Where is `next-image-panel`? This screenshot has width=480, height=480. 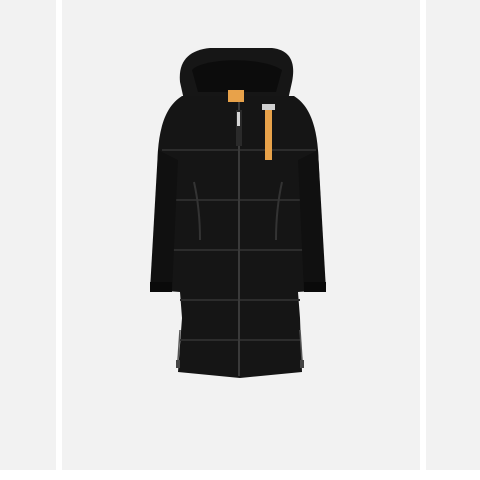 next-image-panel is located at coordinates (453, 235).